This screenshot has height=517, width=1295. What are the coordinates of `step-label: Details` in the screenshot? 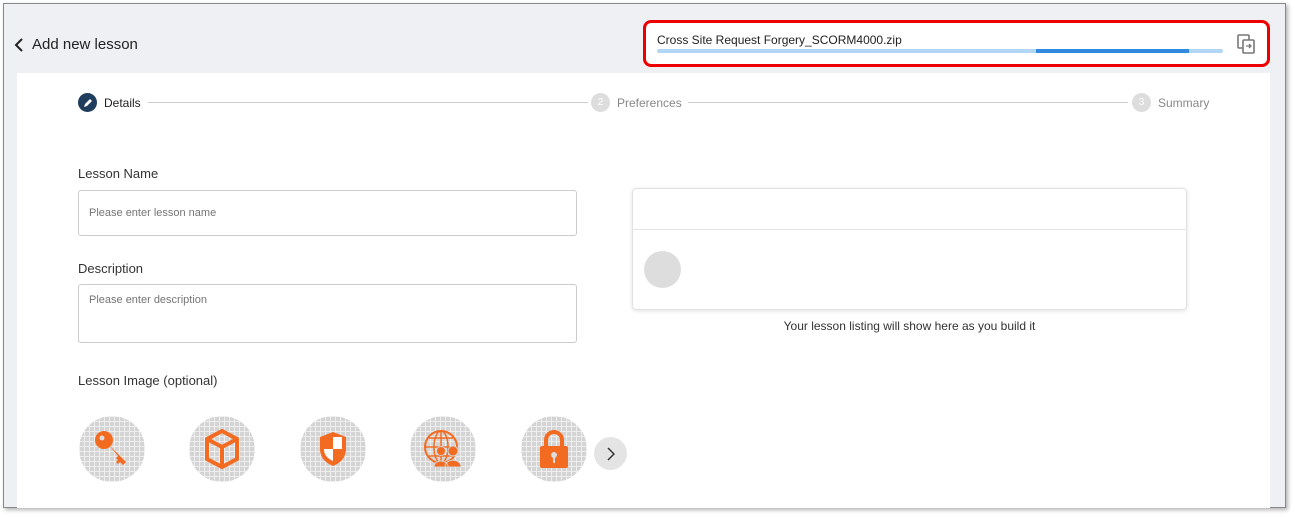 It's located at (122, 102).